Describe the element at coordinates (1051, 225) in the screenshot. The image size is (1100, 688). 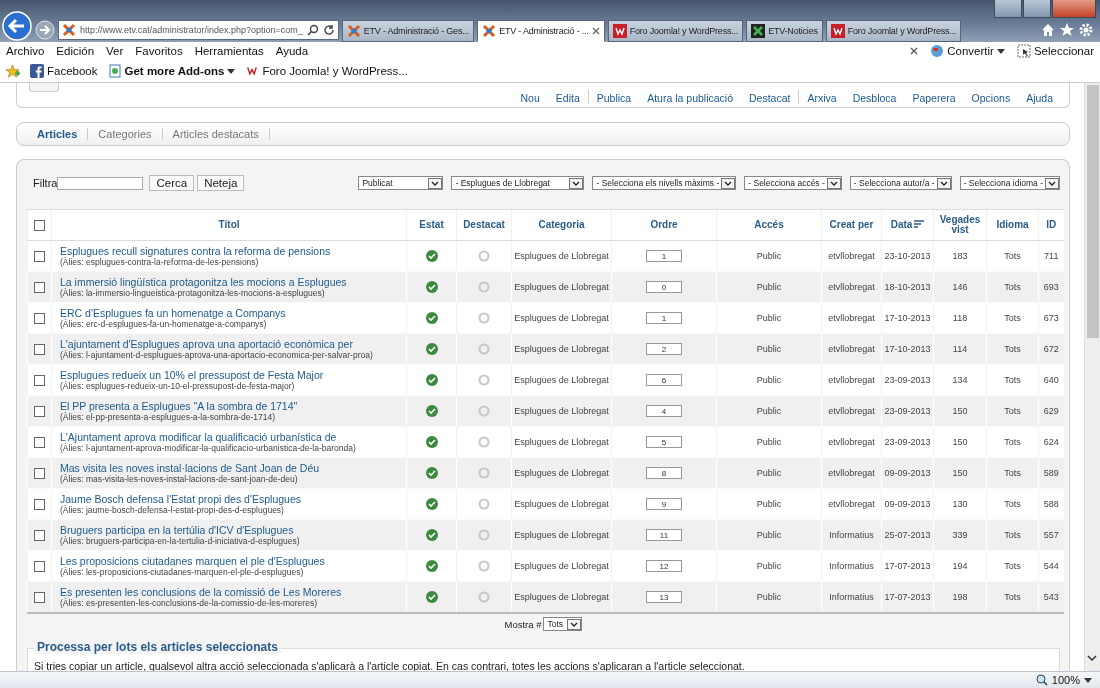
I see `column-header: ID` at that location.